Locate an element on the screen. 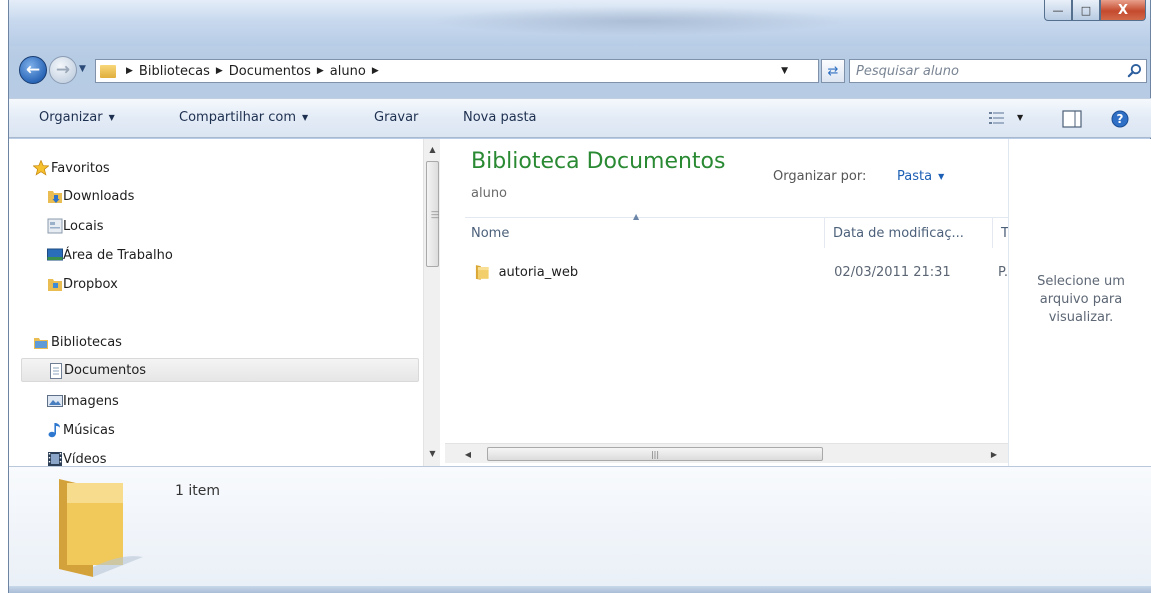  minimize-icon: — is located at coordinates (1058, 10).